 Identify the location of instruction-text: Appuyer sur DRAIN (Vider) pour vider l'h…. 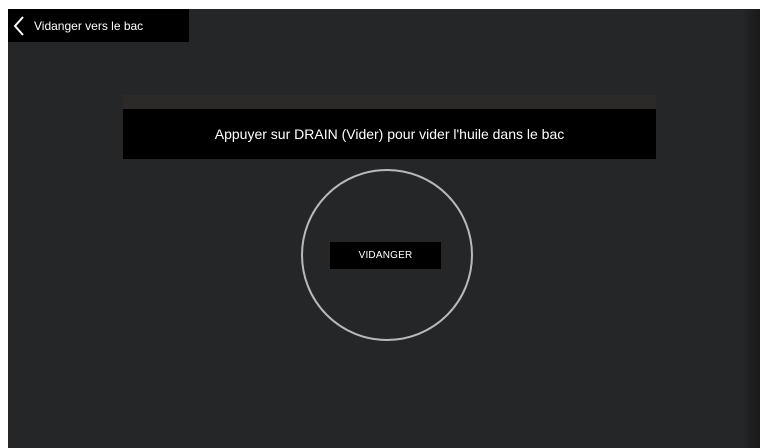
(389, 134).